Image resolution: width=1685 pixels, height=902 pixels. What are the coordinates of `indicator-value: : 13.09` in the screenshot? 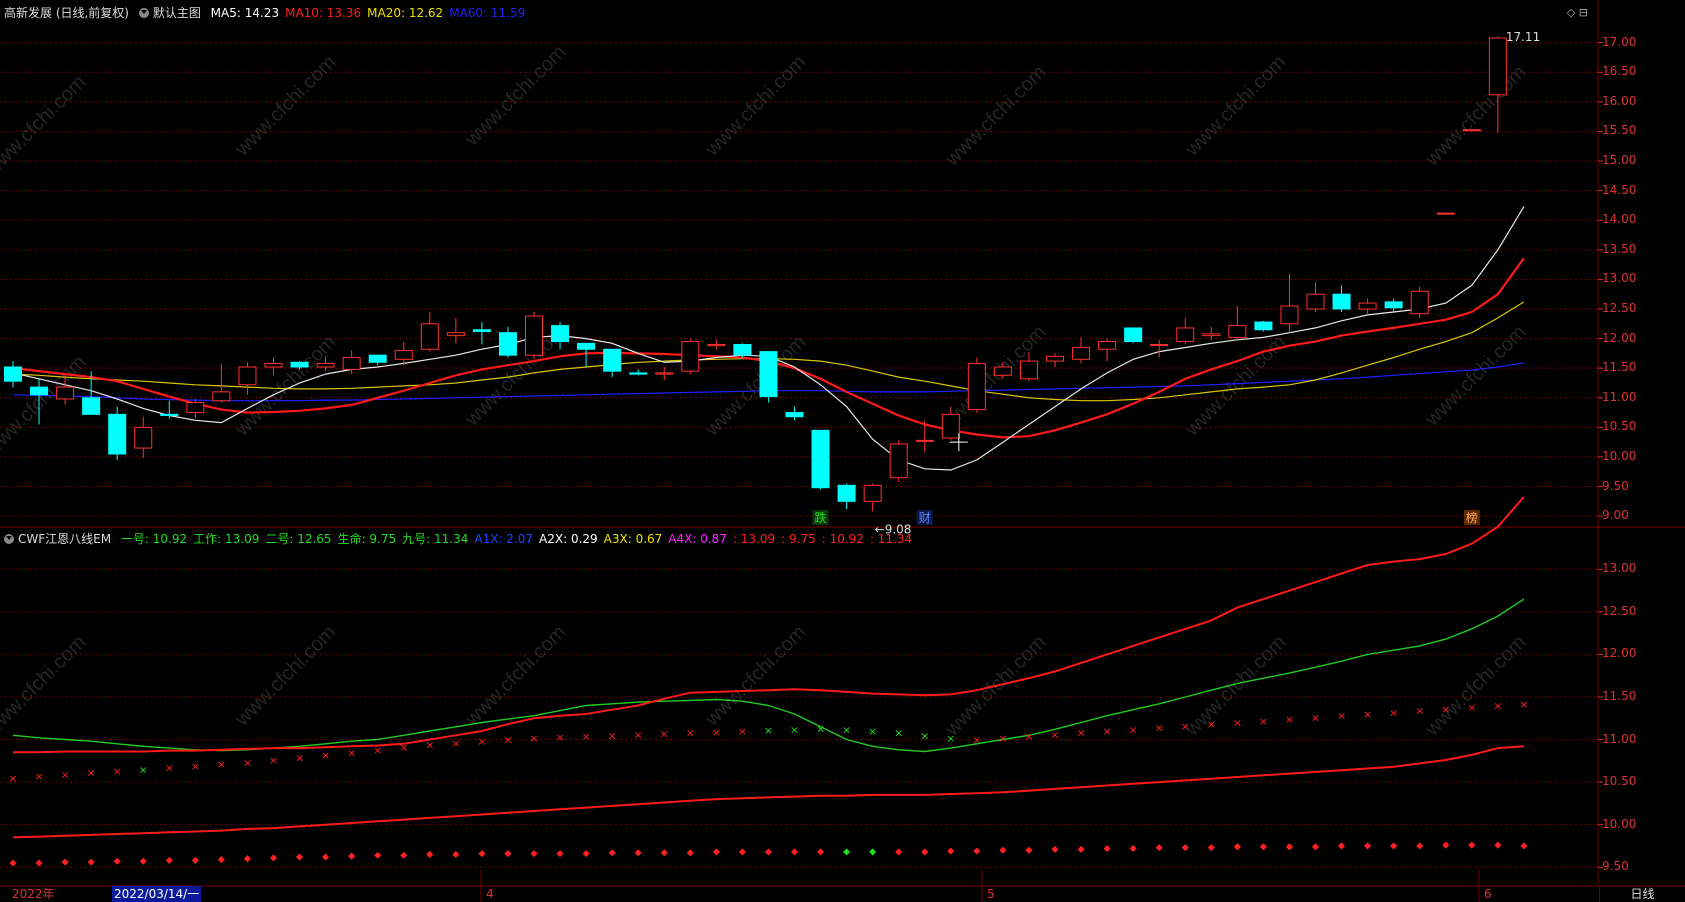 It's located at (754, 539).